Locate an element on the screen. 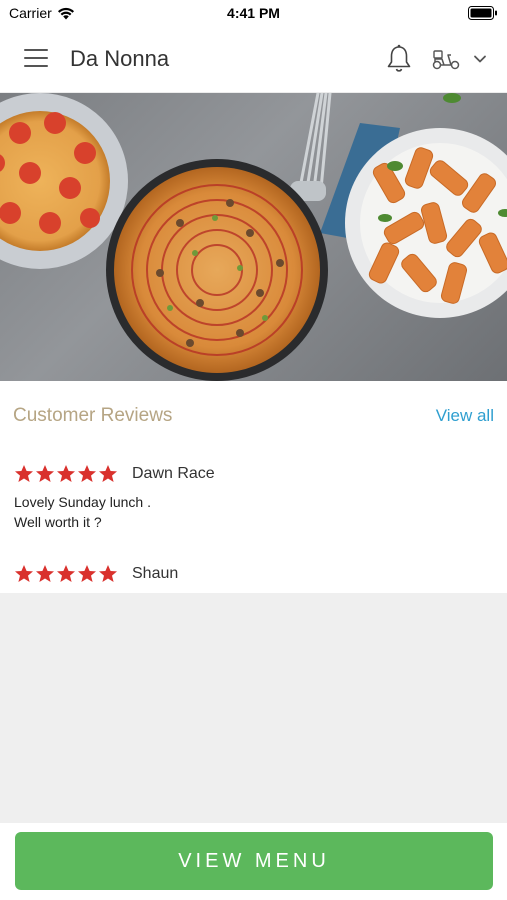  view-menu-button: VIEW MENU is located at coordinates (254, 861).